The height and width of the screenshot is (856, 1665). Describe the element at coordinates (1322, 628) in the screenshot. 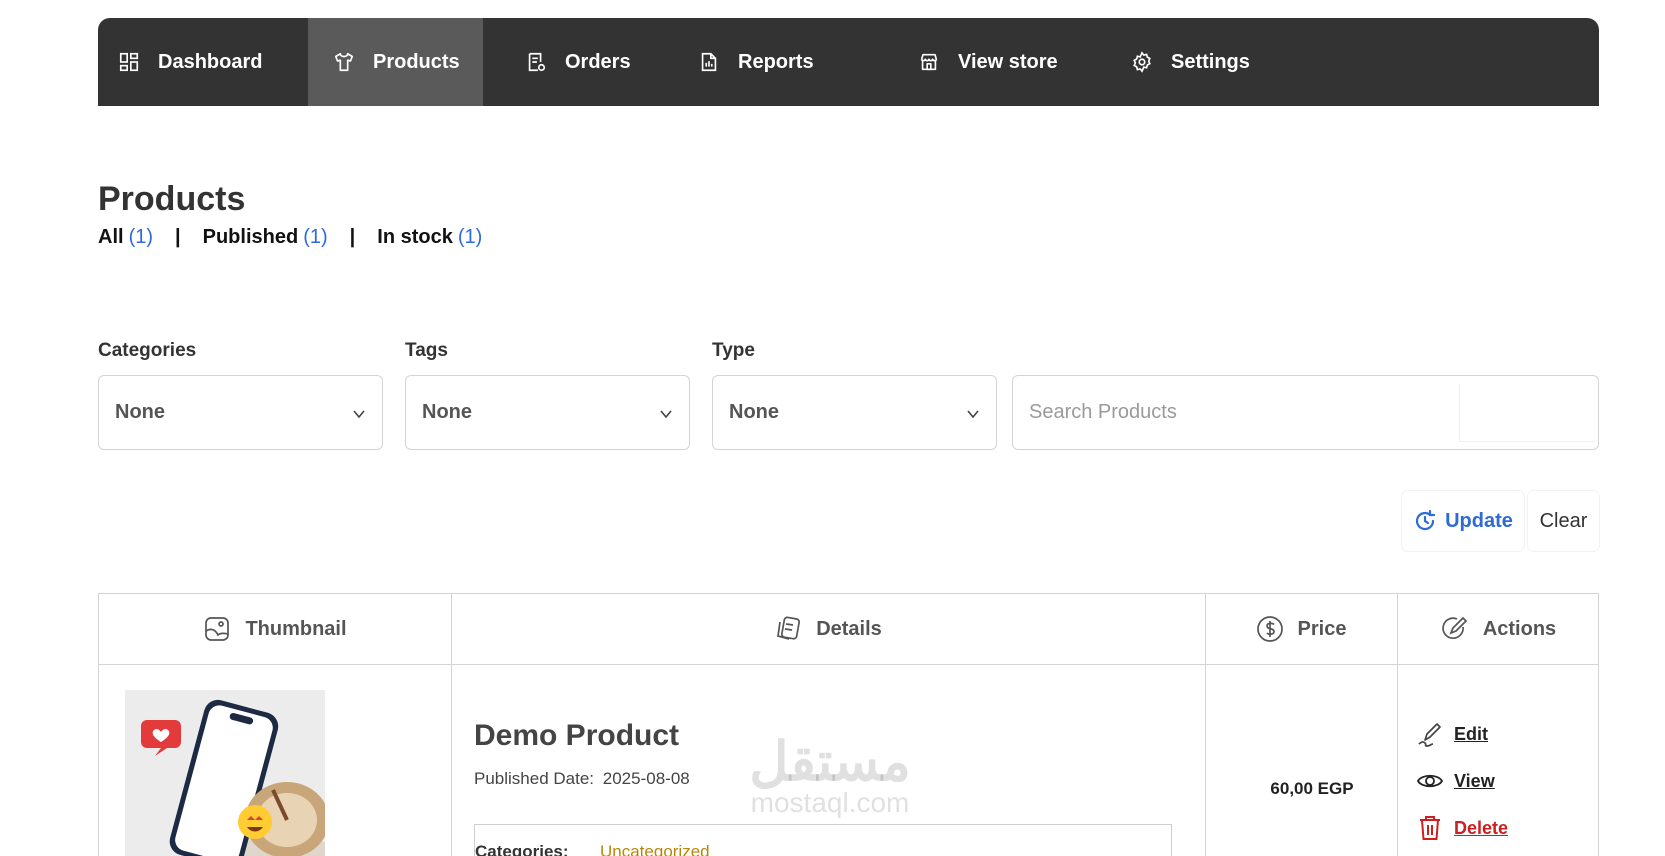

I see `column-header-label: Price` at that location.